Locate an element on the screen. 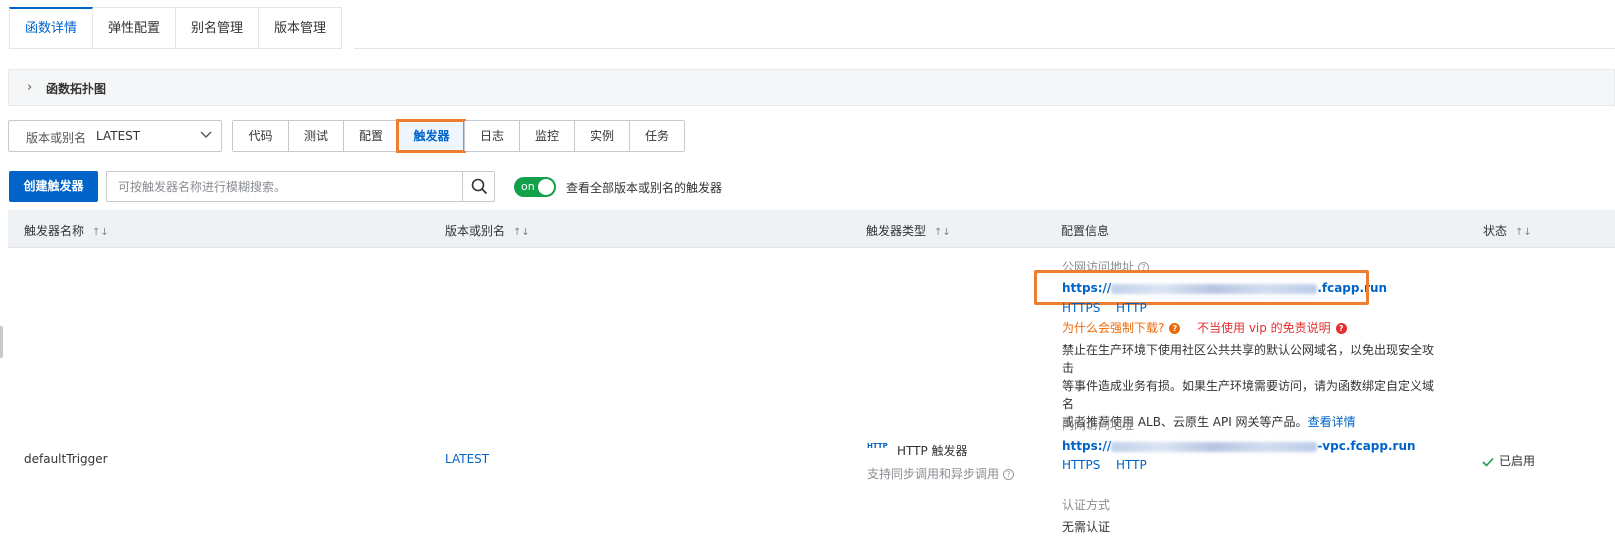 The height and width of the screenshot is (559, 1615). internal-http-link: HTTP is located at coordinates (1131, 465).